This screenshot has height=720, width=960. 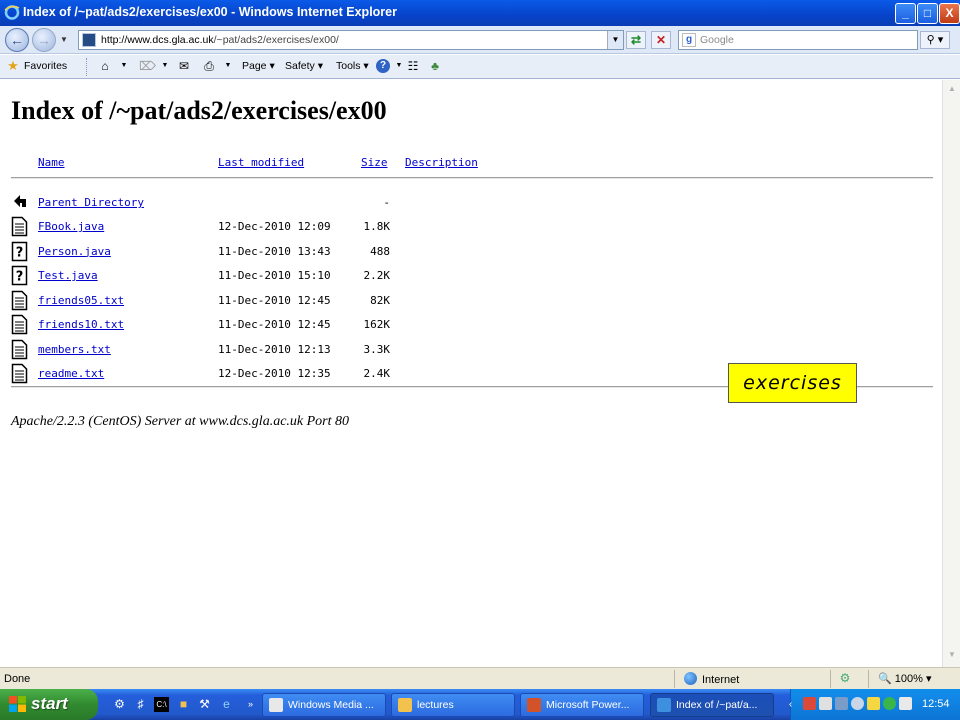 What do you see at coordinates (830, 679) in the screenshot?
I see `status-divider` at bounding box center [830, 679].